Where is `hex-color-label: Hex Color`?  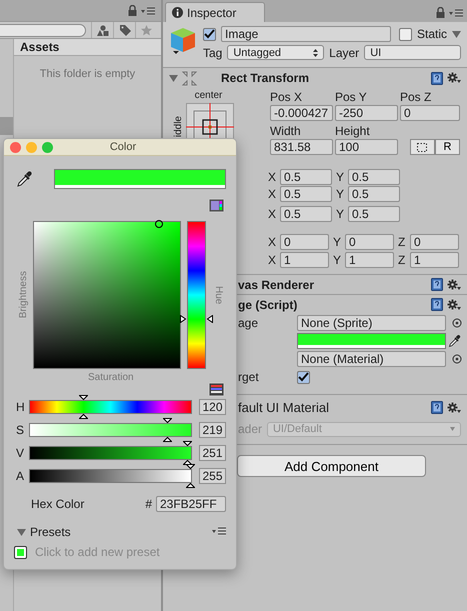 hex-color-label: Hex Color is located at coordinates (57, 504).